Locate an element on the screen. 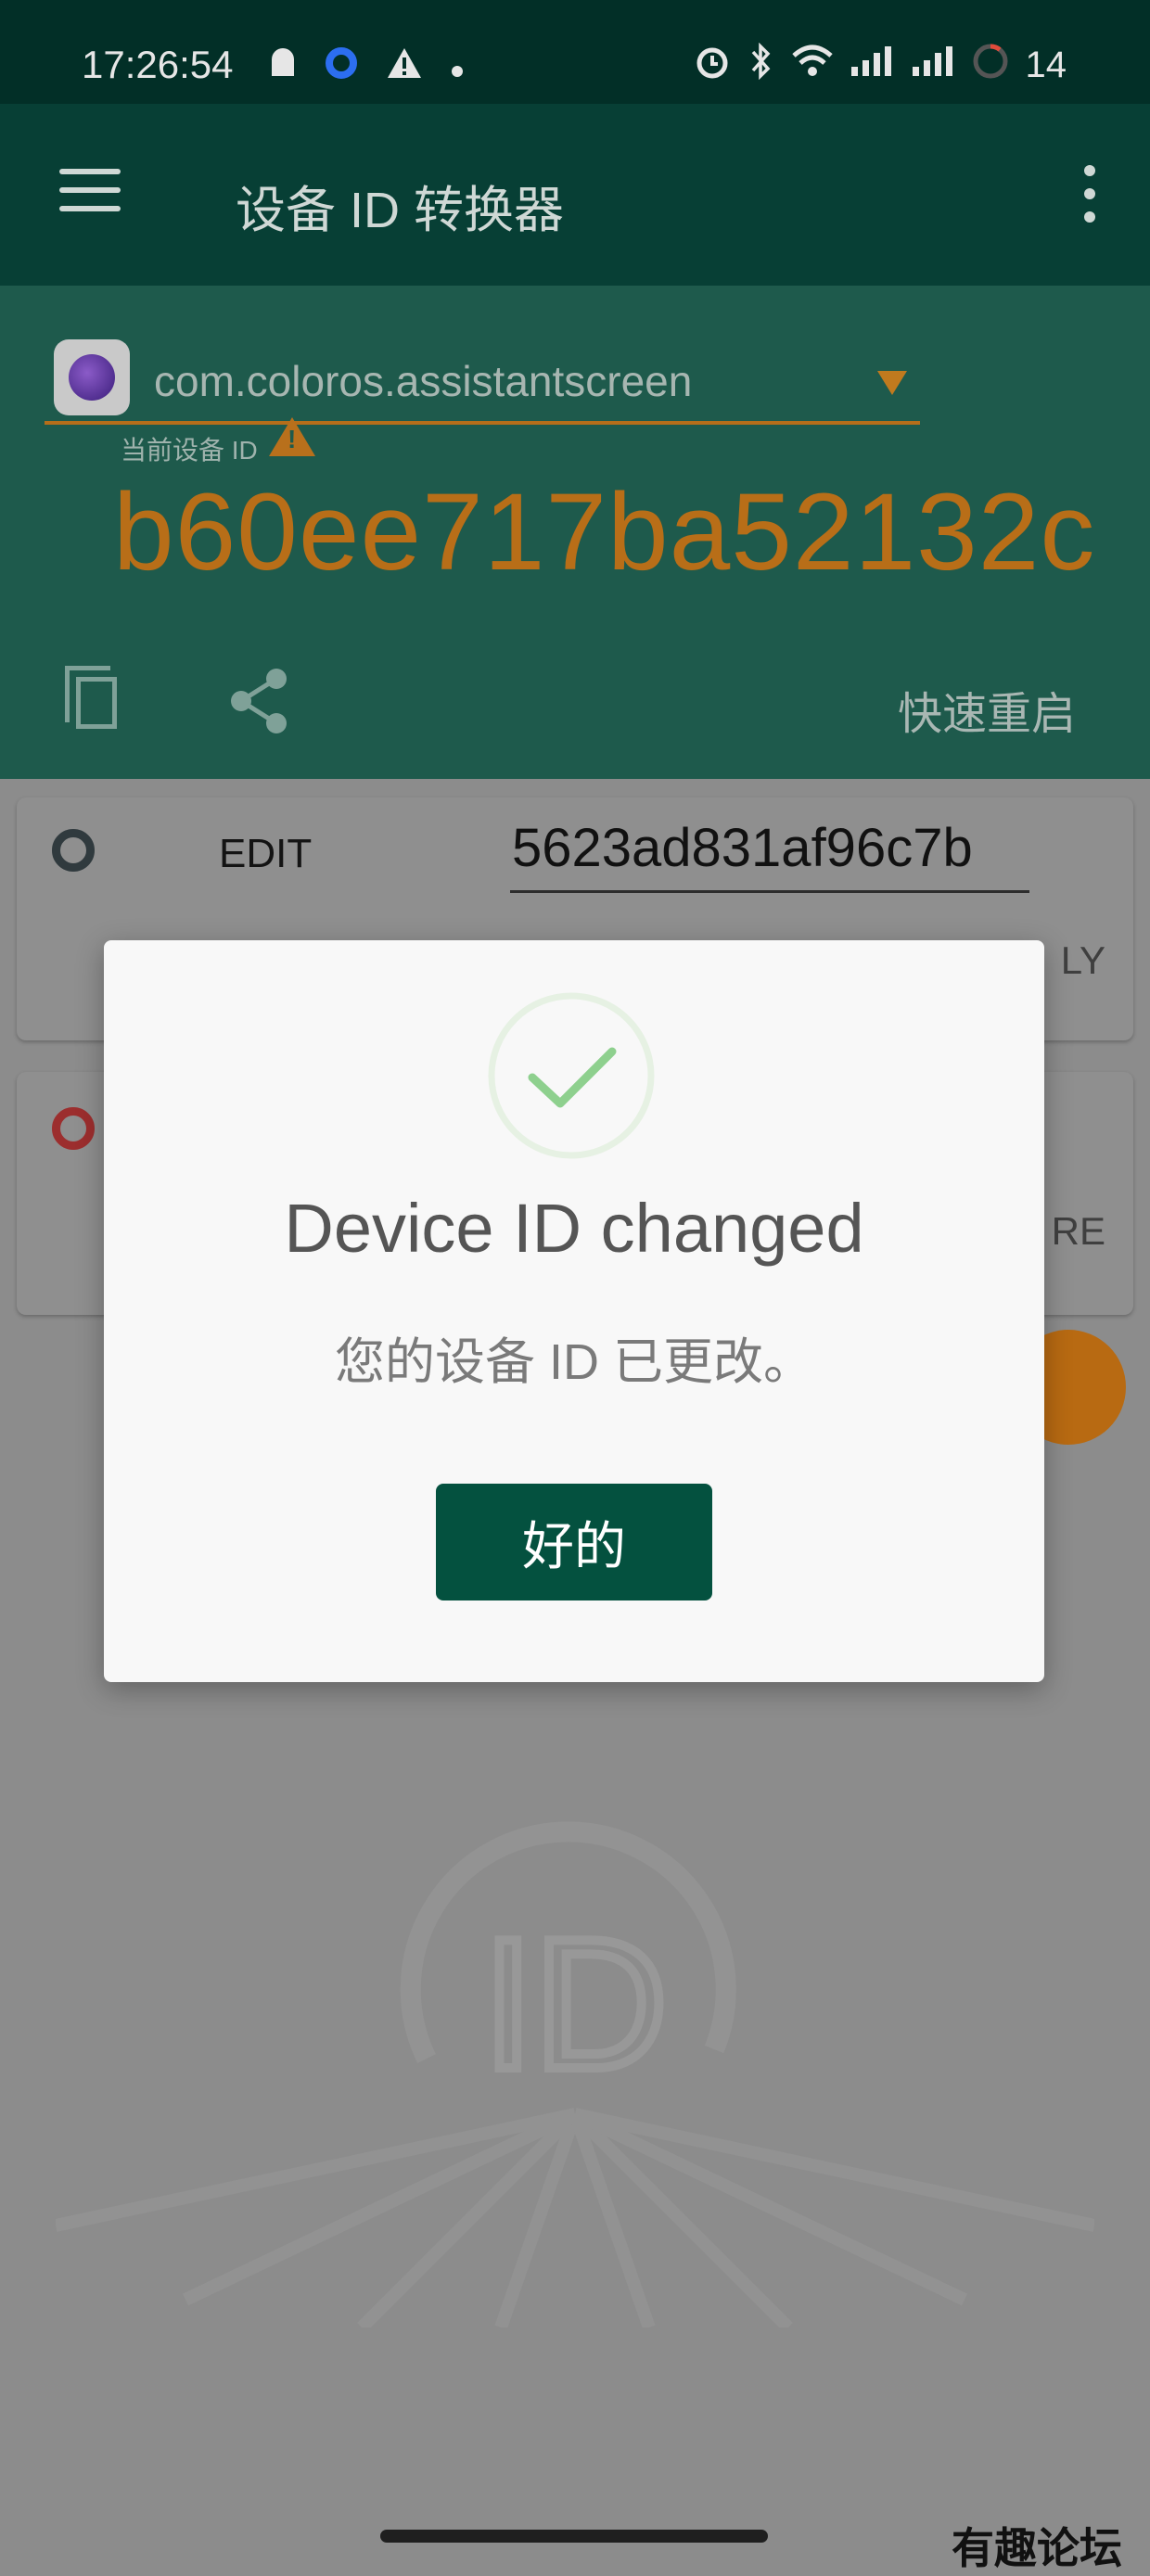  forum-watermark: 有趣论坛 is located at coordinates (1037, 2548).